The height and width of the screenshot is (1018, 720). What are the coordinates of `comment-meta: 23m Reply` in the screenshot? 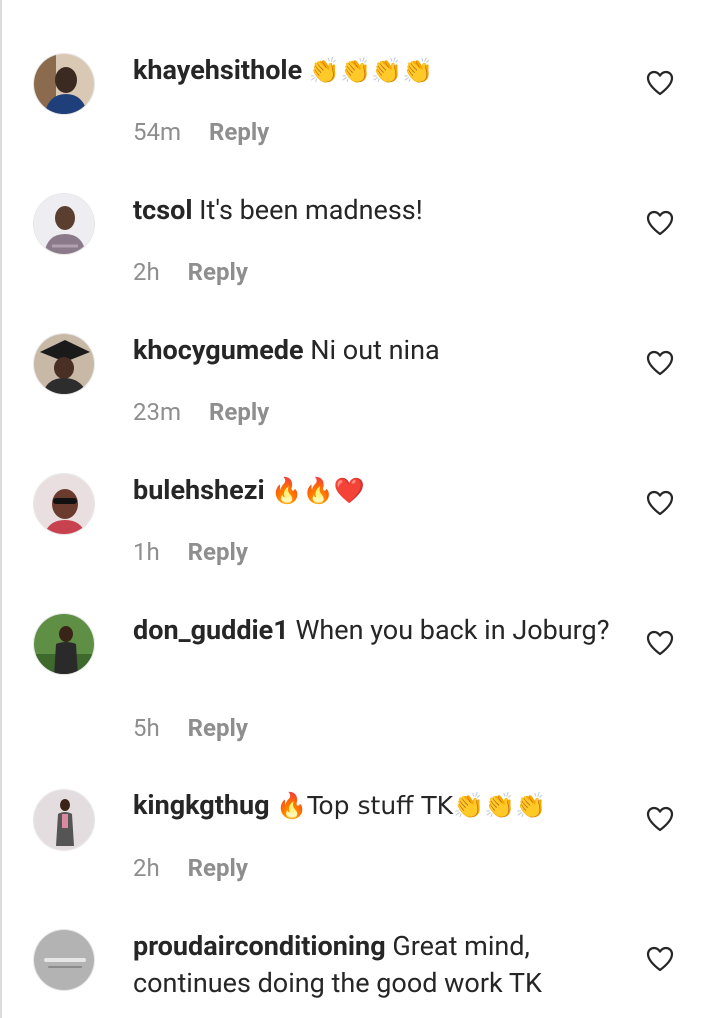 It's located at (201, 412).